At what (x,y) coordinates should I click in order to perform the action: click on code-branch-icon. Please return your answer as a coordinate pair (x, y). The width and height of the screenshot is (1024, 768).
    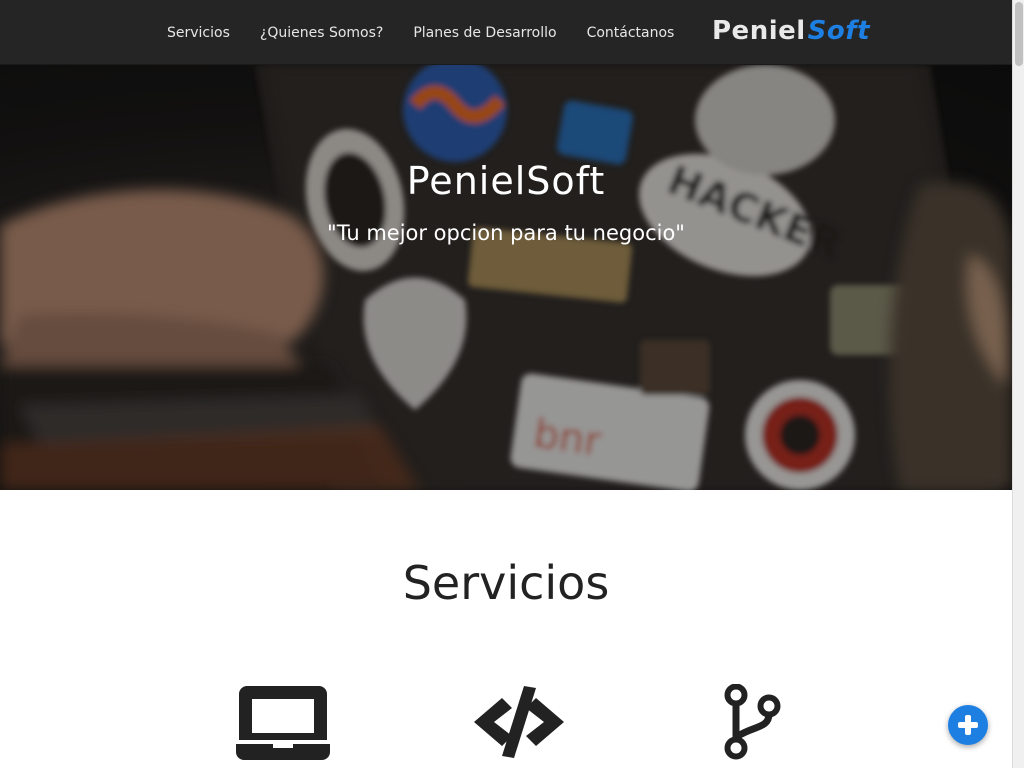
    Looking at the image, I should click on (752, 722).